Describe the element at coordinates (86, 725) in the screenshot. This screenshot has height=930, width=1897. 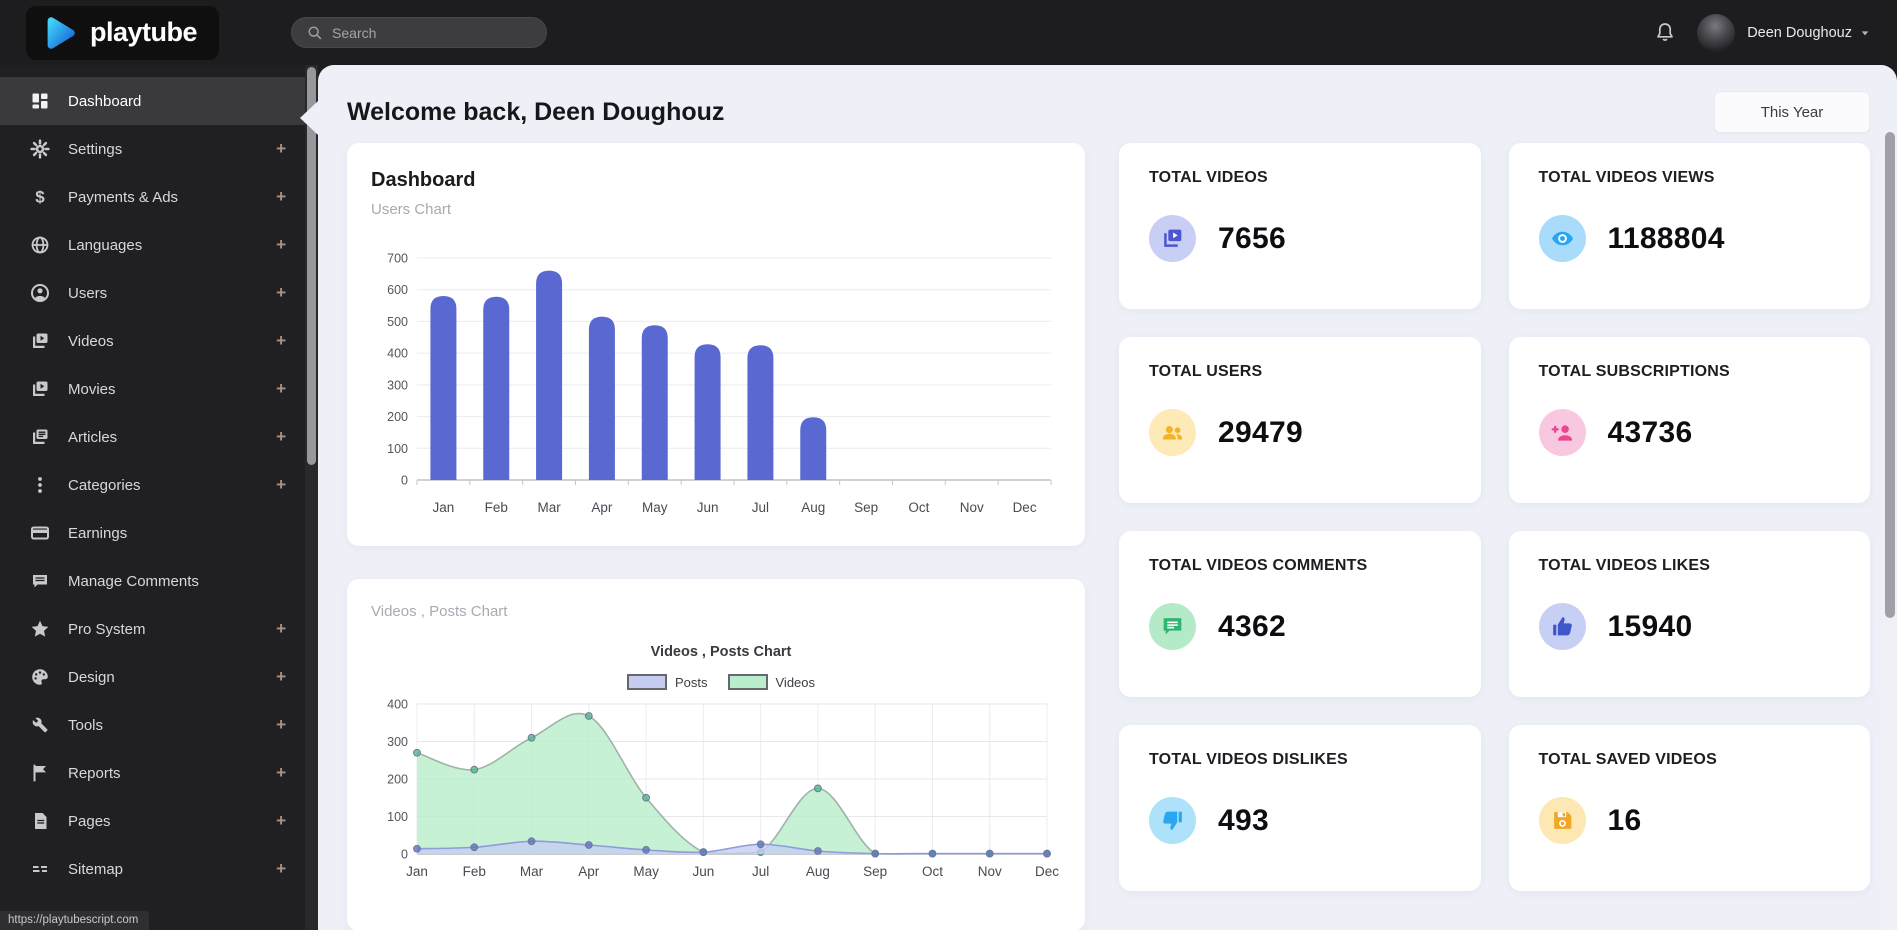
I see `sidebar-item-label: Tools` at that location.